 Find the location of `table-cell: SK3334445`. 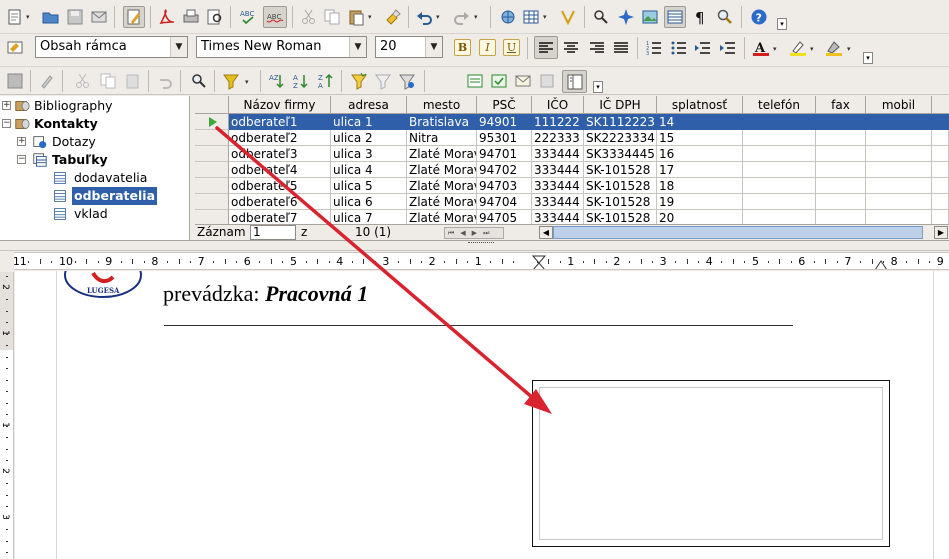

table-cell: SK3334445 is located at coordinates (620, 154).